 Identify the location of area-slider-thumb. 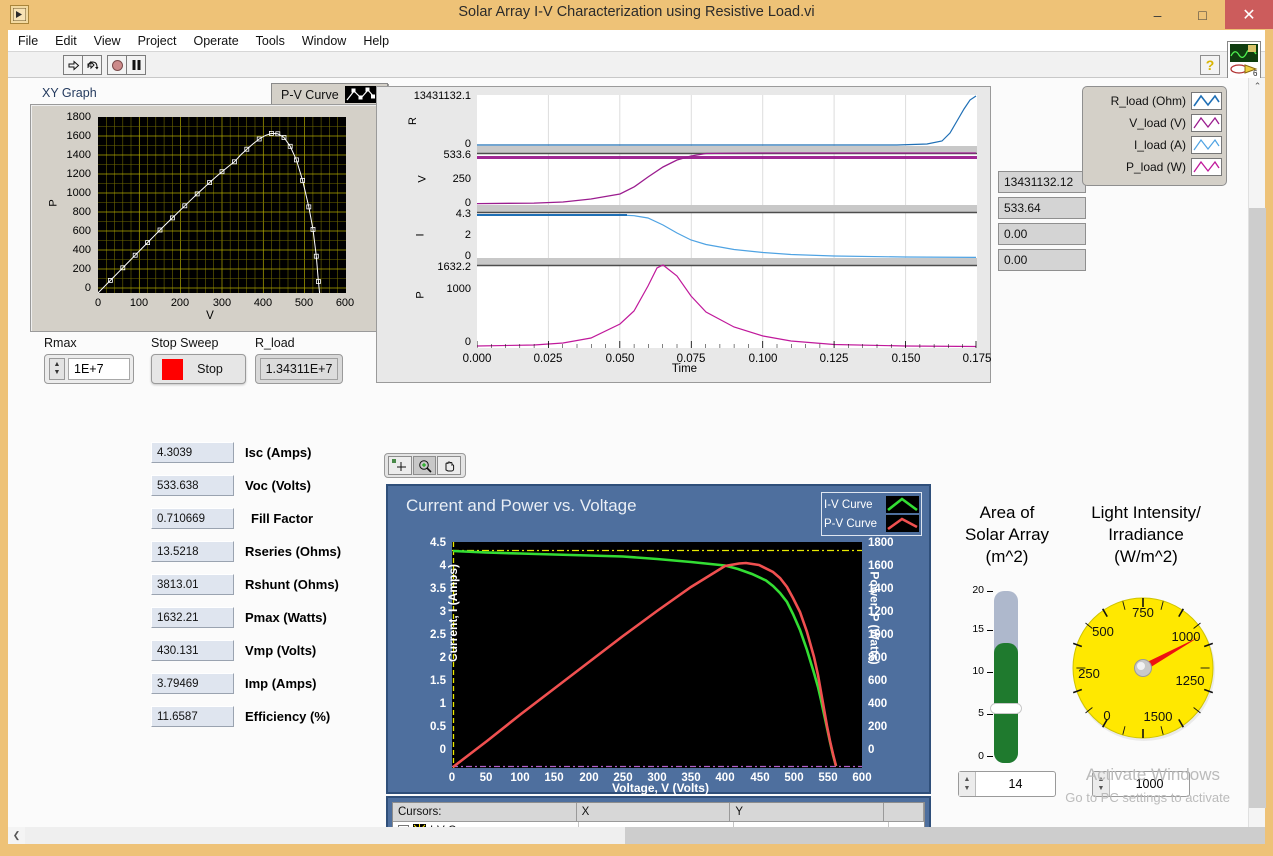
(1006, 708).